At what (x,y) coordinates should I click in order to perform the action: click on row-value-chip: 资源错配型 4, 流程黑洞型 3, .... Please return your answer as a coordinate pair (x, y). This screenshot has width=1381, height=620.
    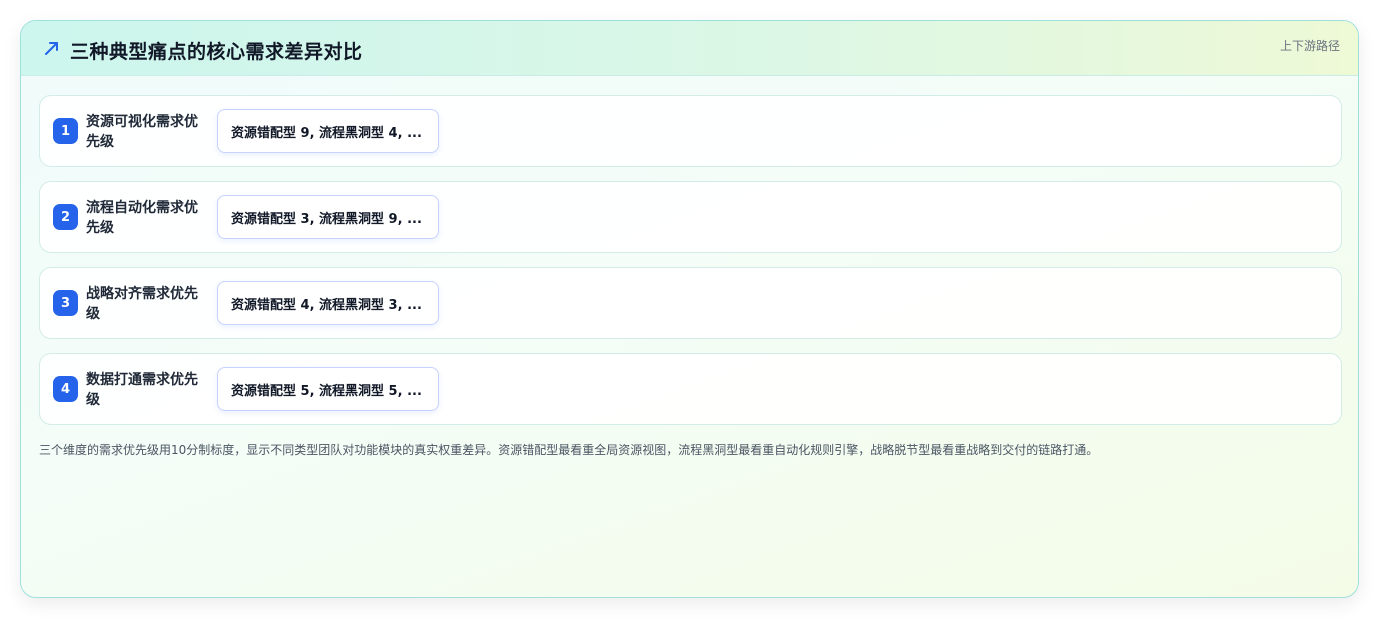
    Looking at the image, I should click on (328, 303).